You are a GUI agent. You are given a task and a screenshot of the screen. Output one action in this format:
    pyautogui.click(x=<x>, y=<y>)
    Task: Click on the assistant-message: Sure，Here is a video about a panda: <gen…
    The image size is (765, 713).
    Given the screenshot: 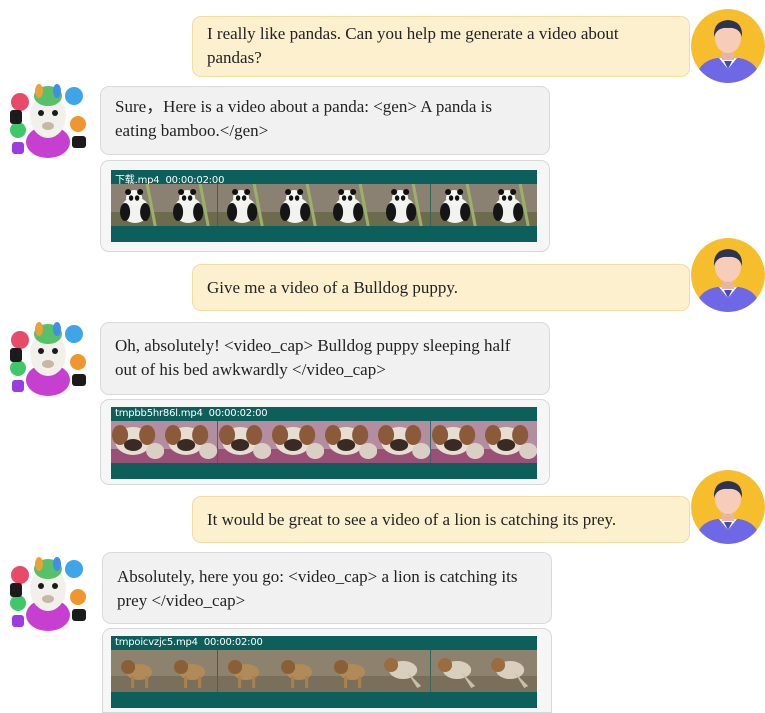 What is the action you would take?
    pyautogui.click(x=325, y=120)
    